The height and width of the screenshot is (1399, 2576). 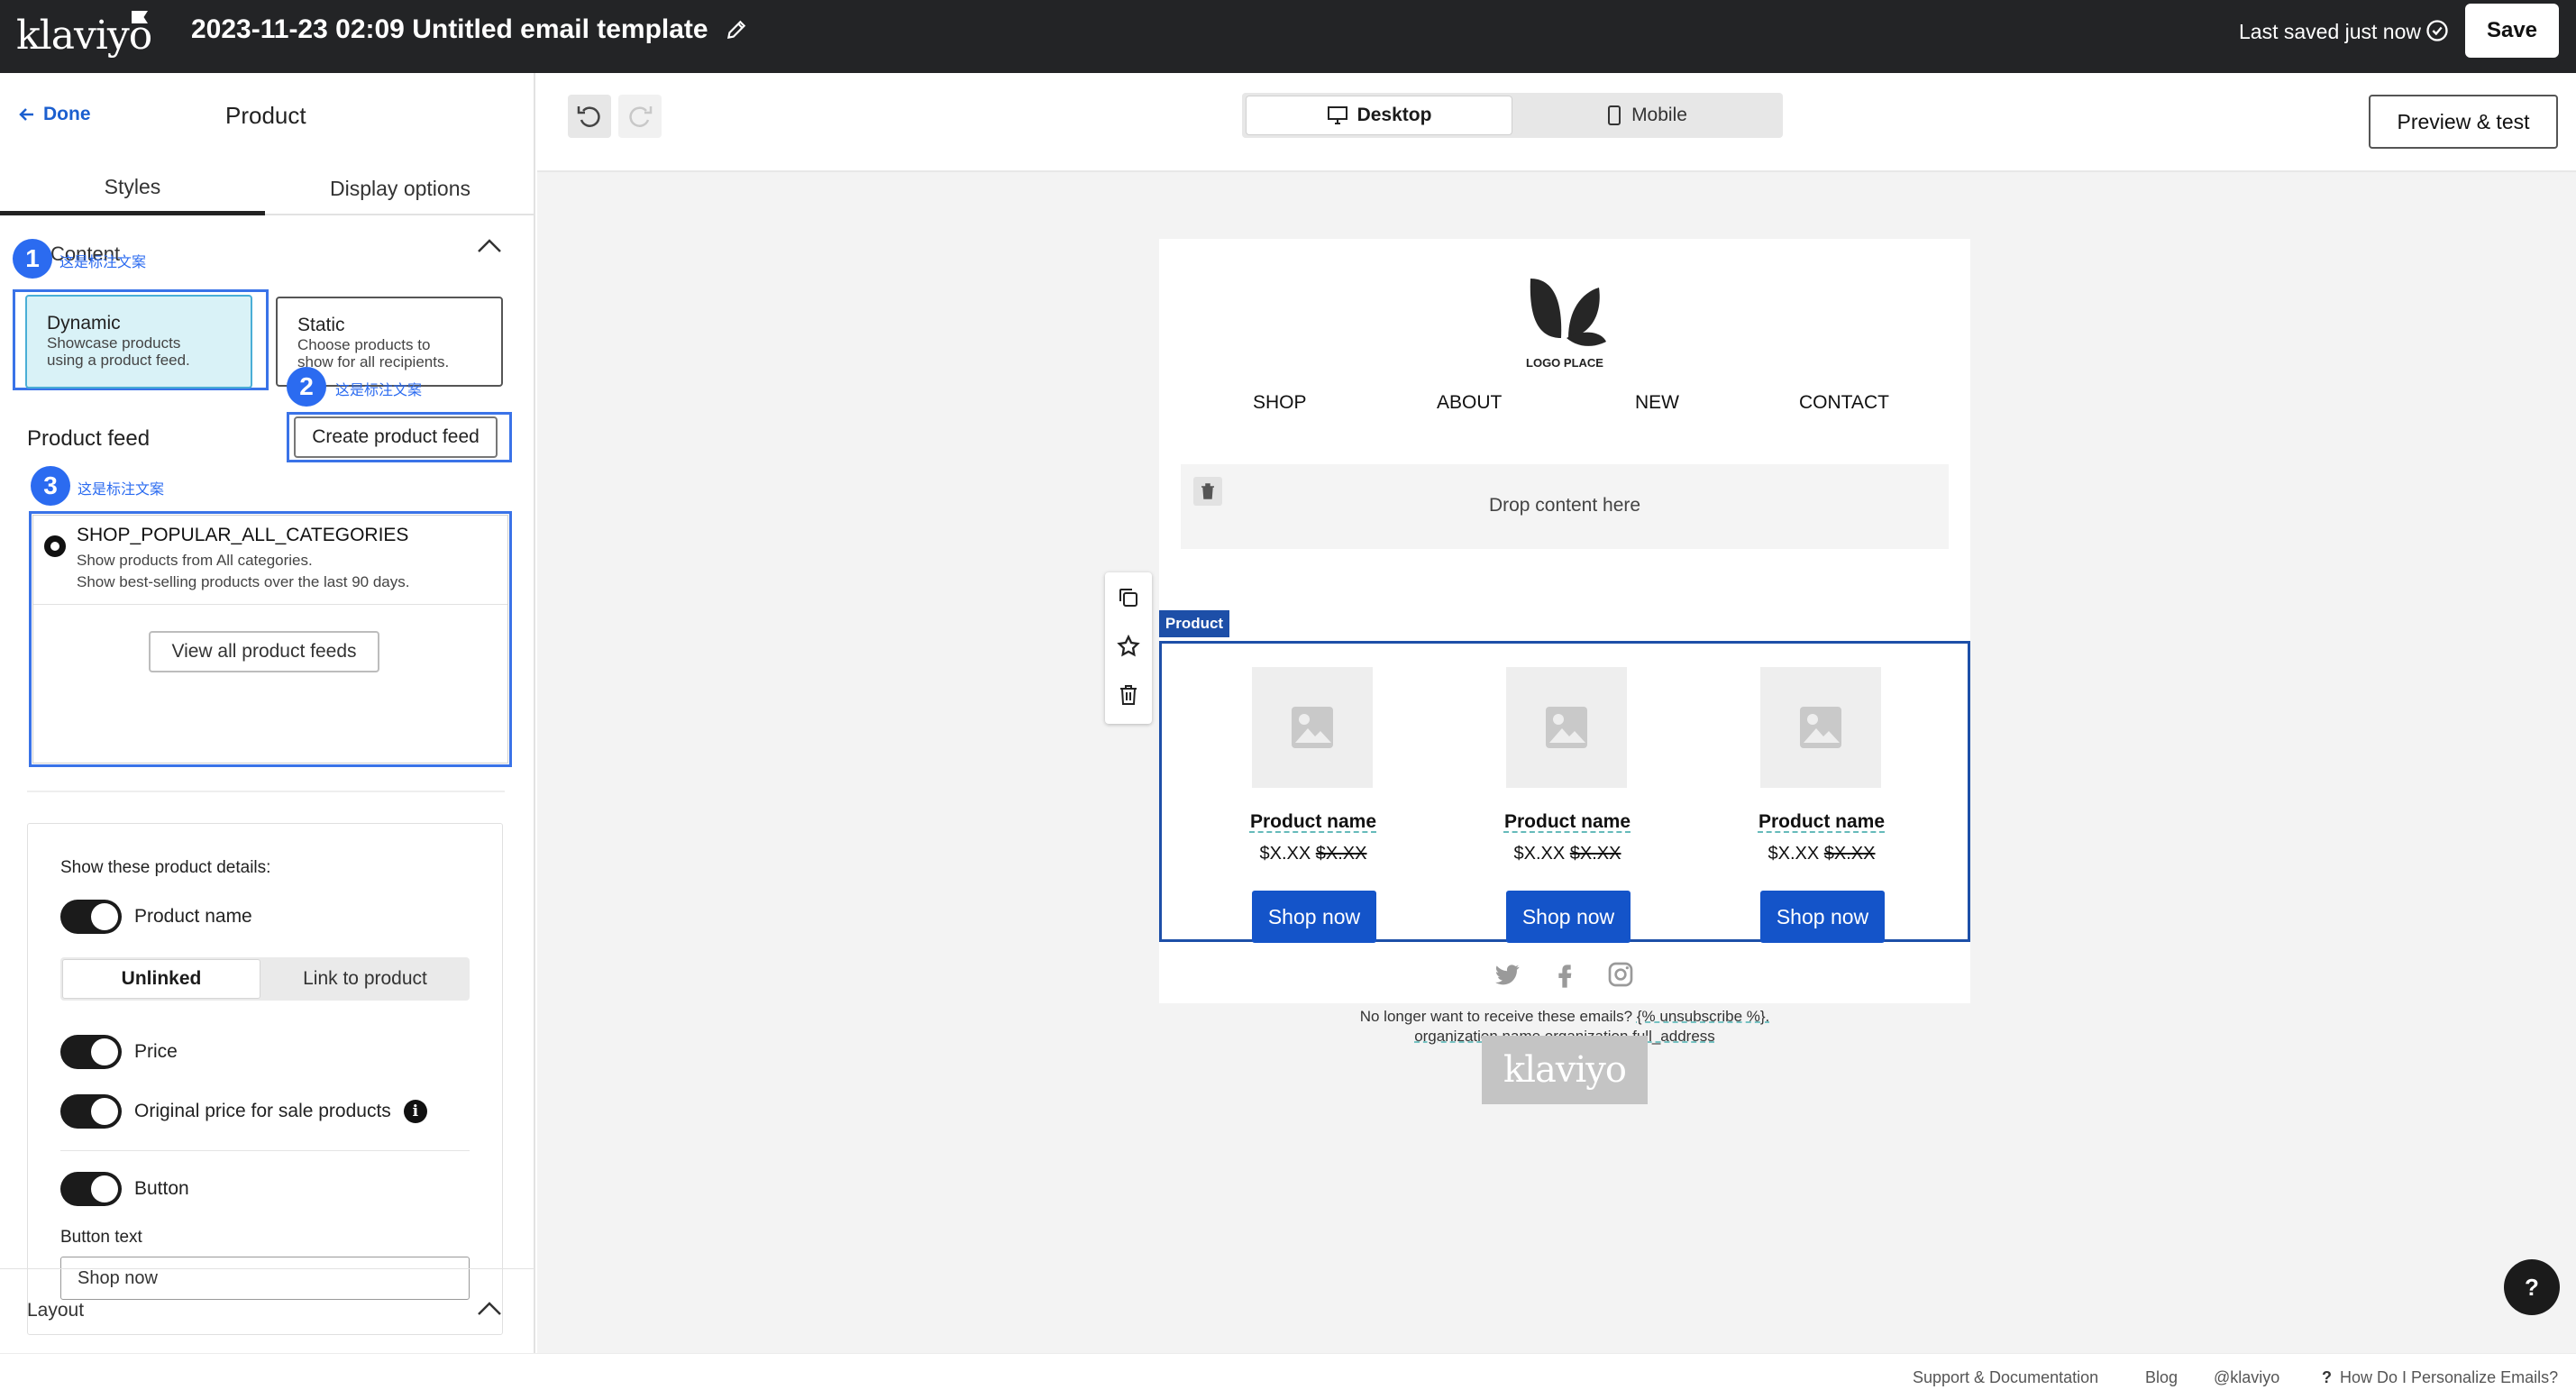 What do you see at coordinates (1564, 363) in the screenshot?
I see `logo-caption: LOGO PLACE` at bounding box center [1564, 363].